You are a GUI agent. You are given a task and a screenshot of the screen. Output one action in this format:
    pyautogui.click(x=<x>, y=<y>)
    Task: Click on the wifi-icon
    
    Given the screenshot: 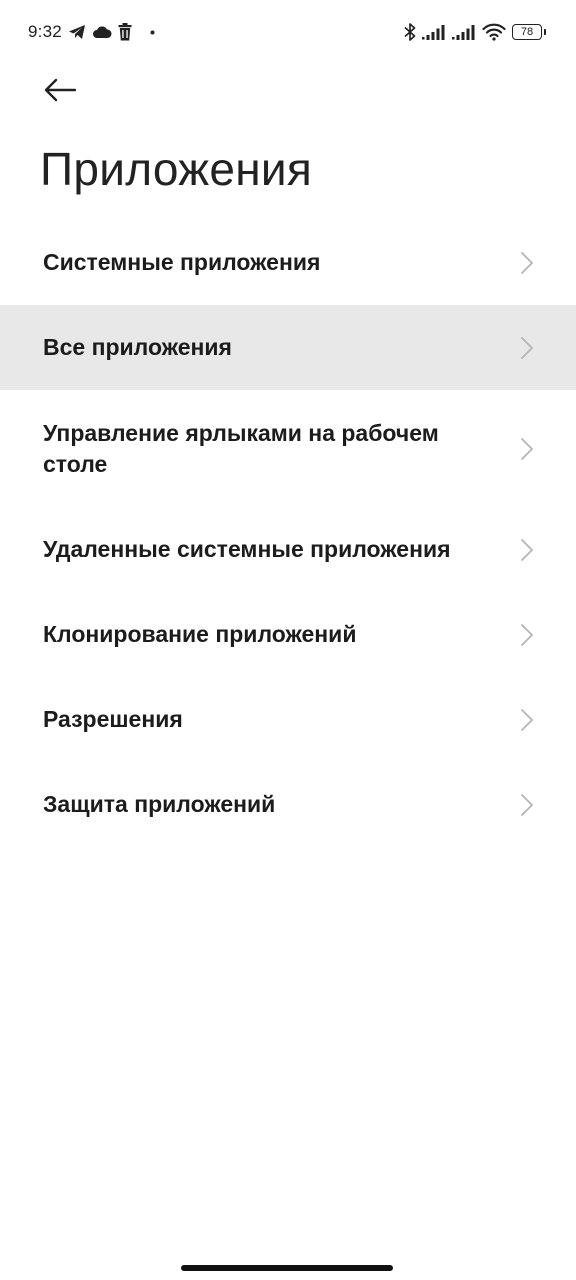 What is the action you would take?
    pyautogui.click(x=494, y=32)
    